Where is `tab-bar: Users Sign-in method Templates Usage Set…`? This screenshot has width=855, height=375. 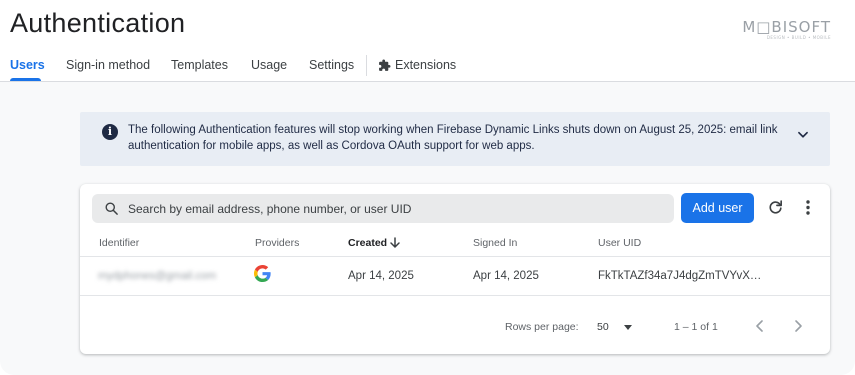 tab-bar: Users Sign-in method Templates Usage Set… is located at coordinates (427, 67).